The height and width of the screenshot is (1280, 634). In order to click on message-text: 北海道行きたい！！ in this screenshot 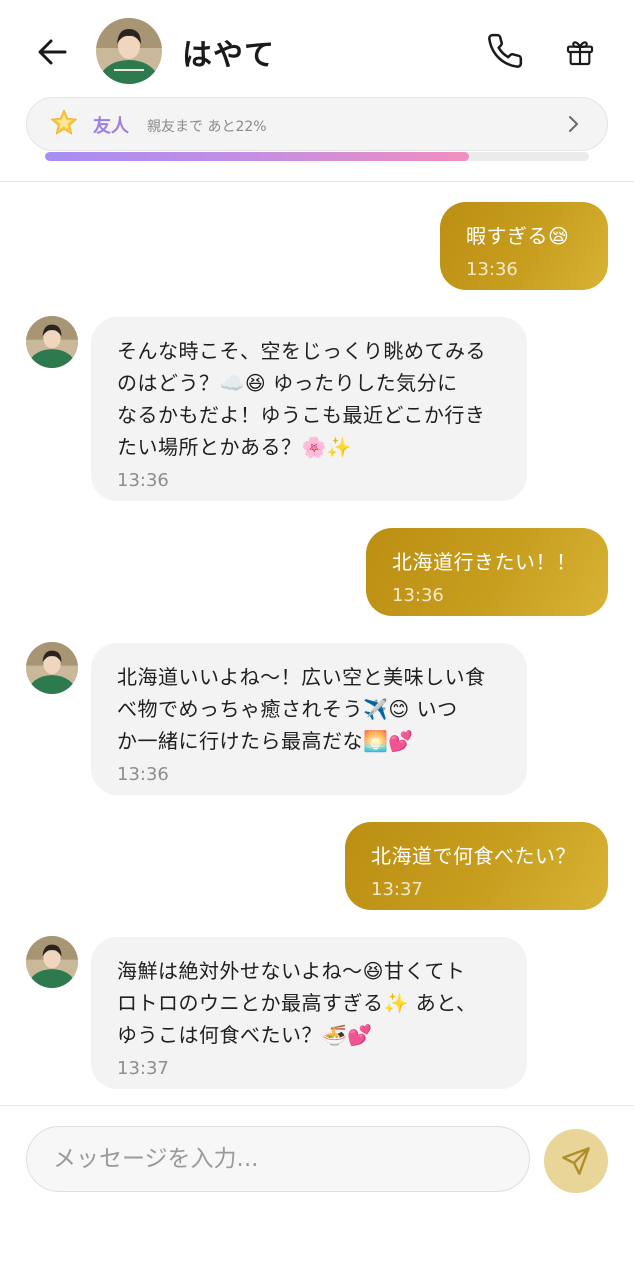, I will do `click(484, 562)`.